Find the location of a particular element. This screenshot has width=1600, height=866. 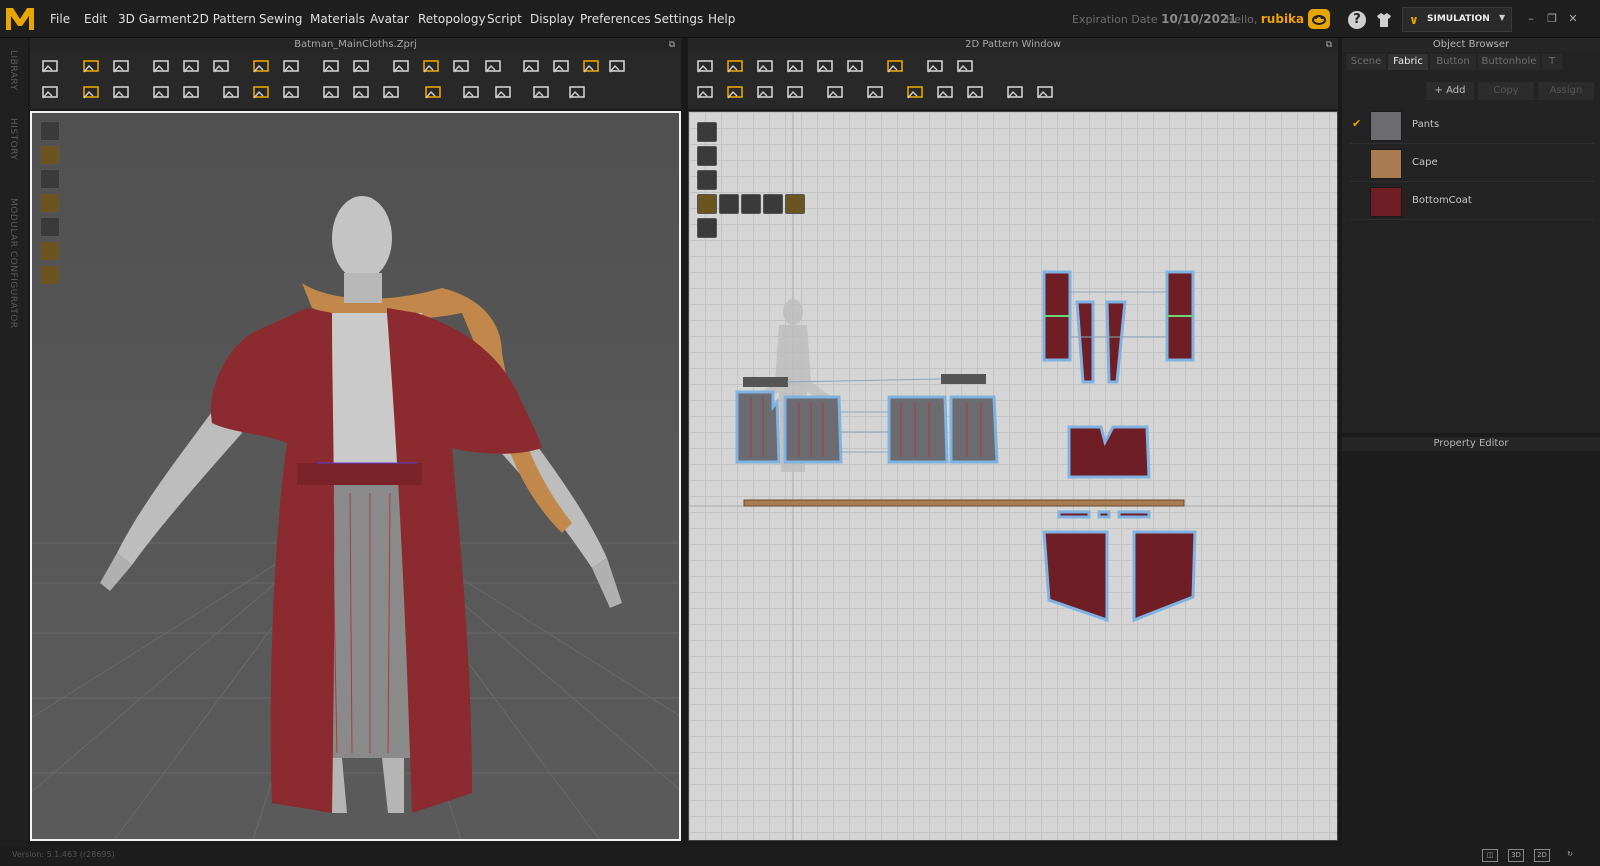

restore-button: ❐ is located at coordinates (1552, 19).